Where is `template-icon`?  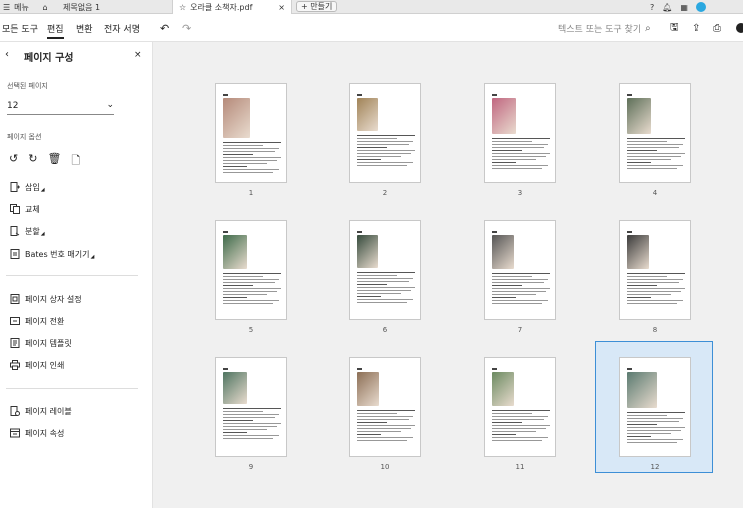 template-icon is located at coordinates (14, 343).